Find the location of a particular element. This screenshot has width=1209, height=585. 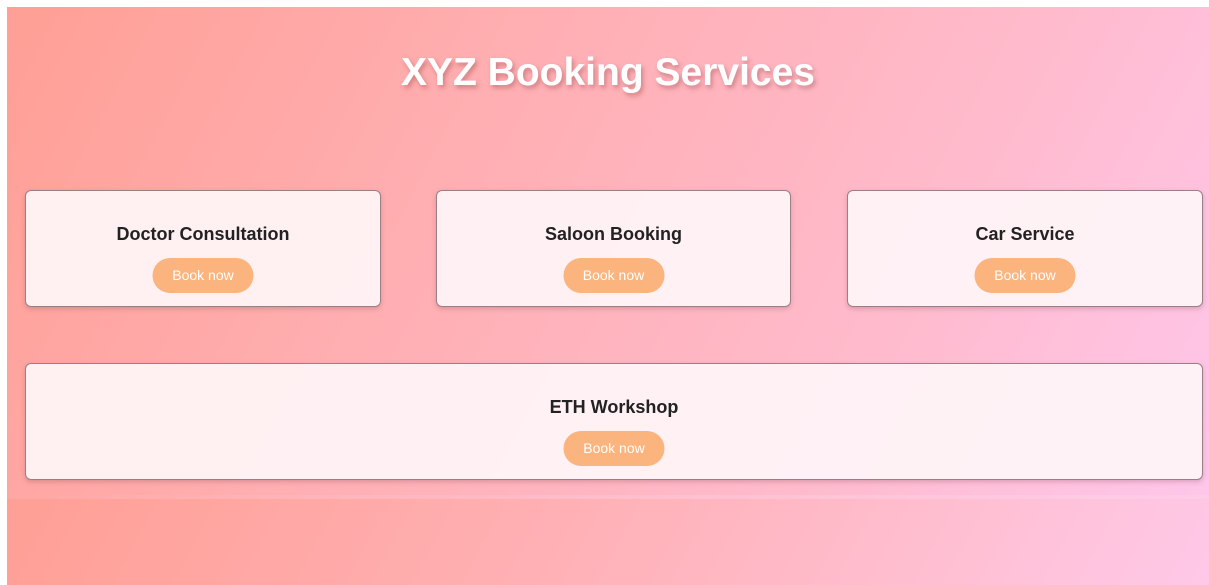

service-card-car-service: Car Service Book now is located at coordinates (1025, 248).